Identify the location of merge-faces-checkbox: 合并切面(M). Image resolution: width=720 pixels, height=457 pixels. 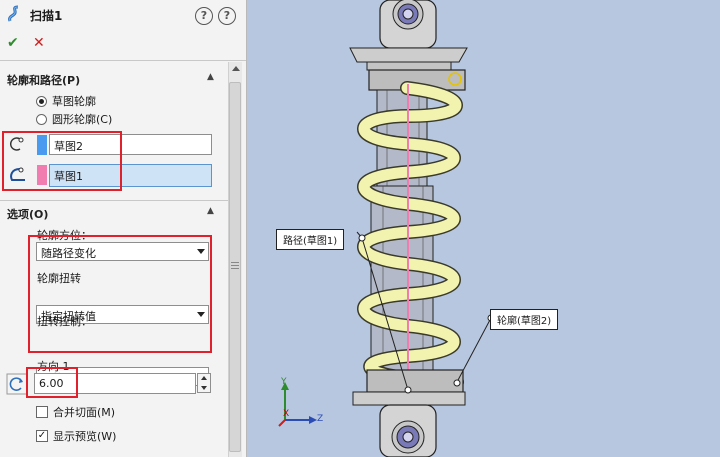
(75, 412).